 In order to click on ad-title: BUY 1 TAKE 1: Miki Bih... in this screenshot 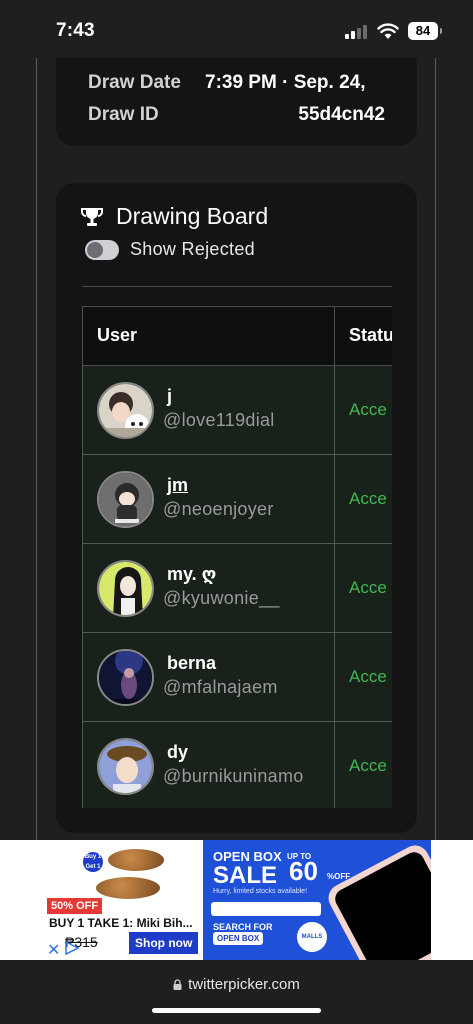, I will do `click(121, 923)`.